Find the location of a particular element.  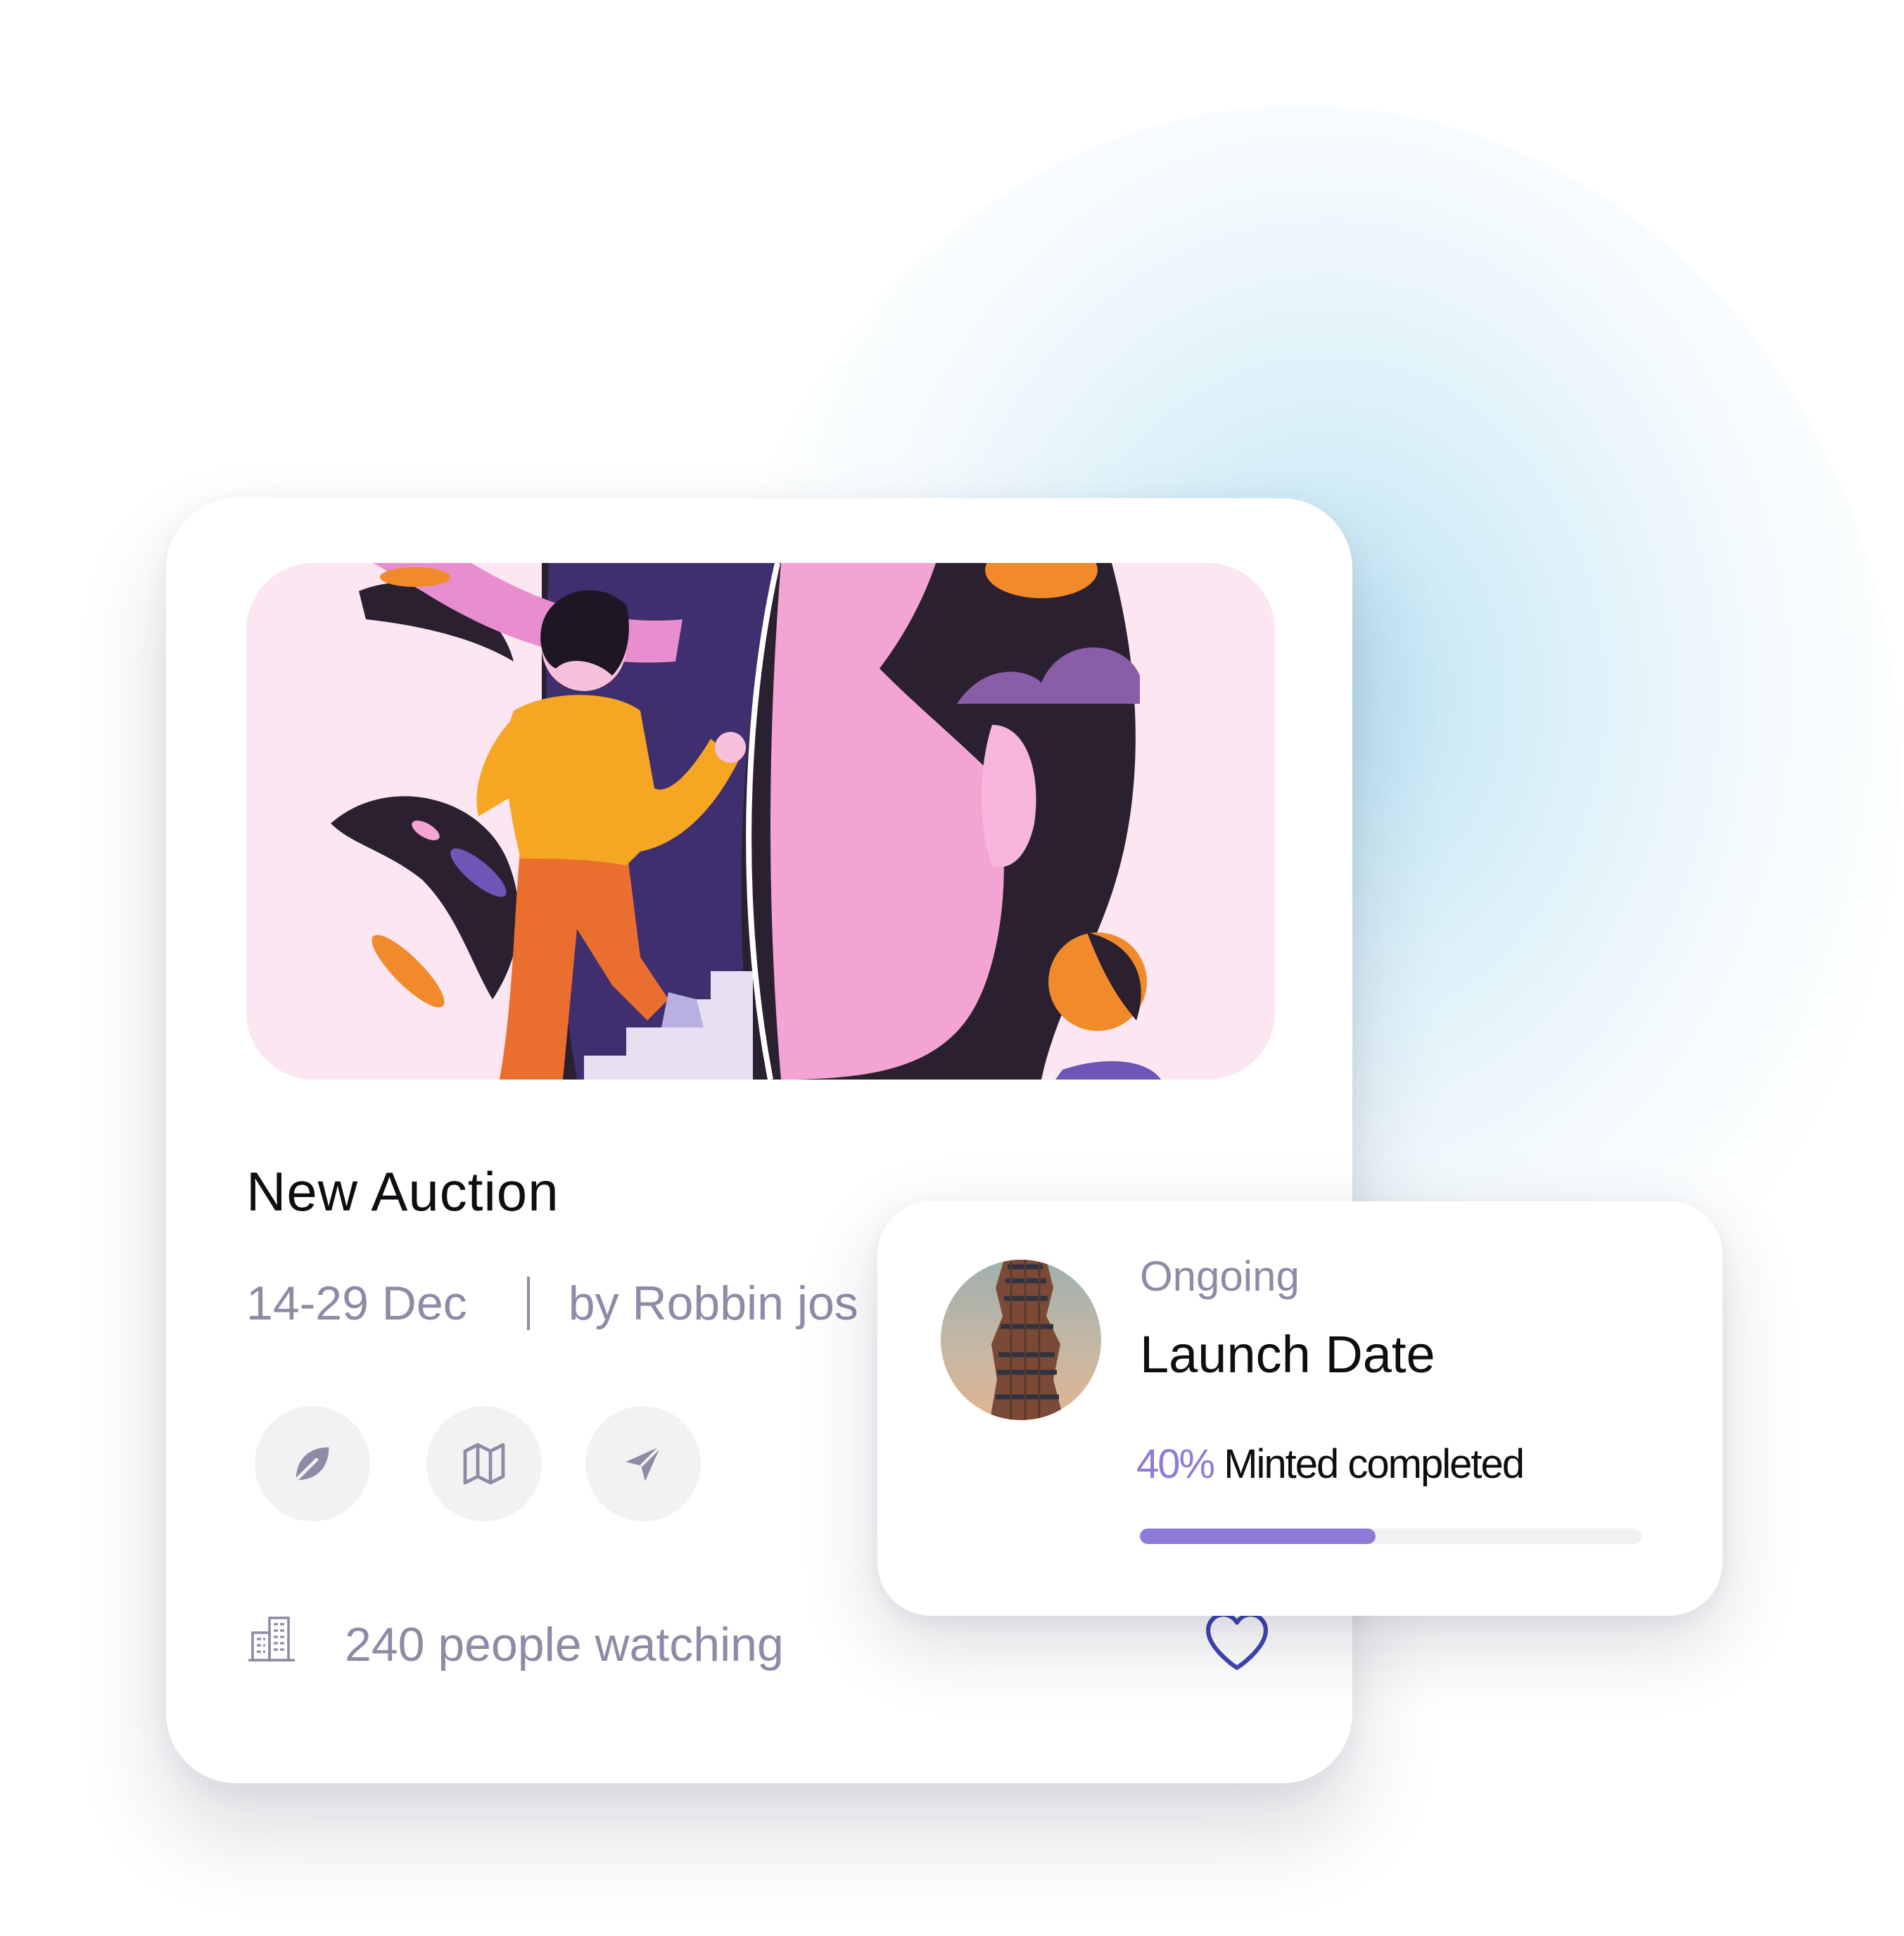

send-button is located at coordinates (643, 1463).